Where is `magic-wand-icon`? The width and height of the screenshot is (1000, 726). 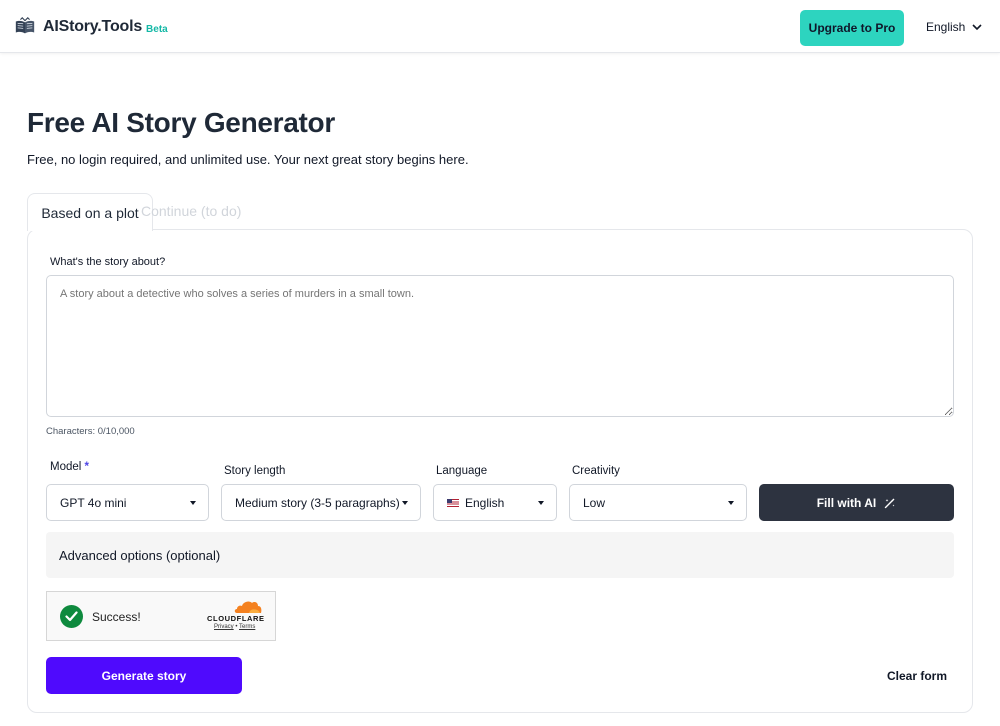
magic-wand-icon is located at coordinates (890, 503).